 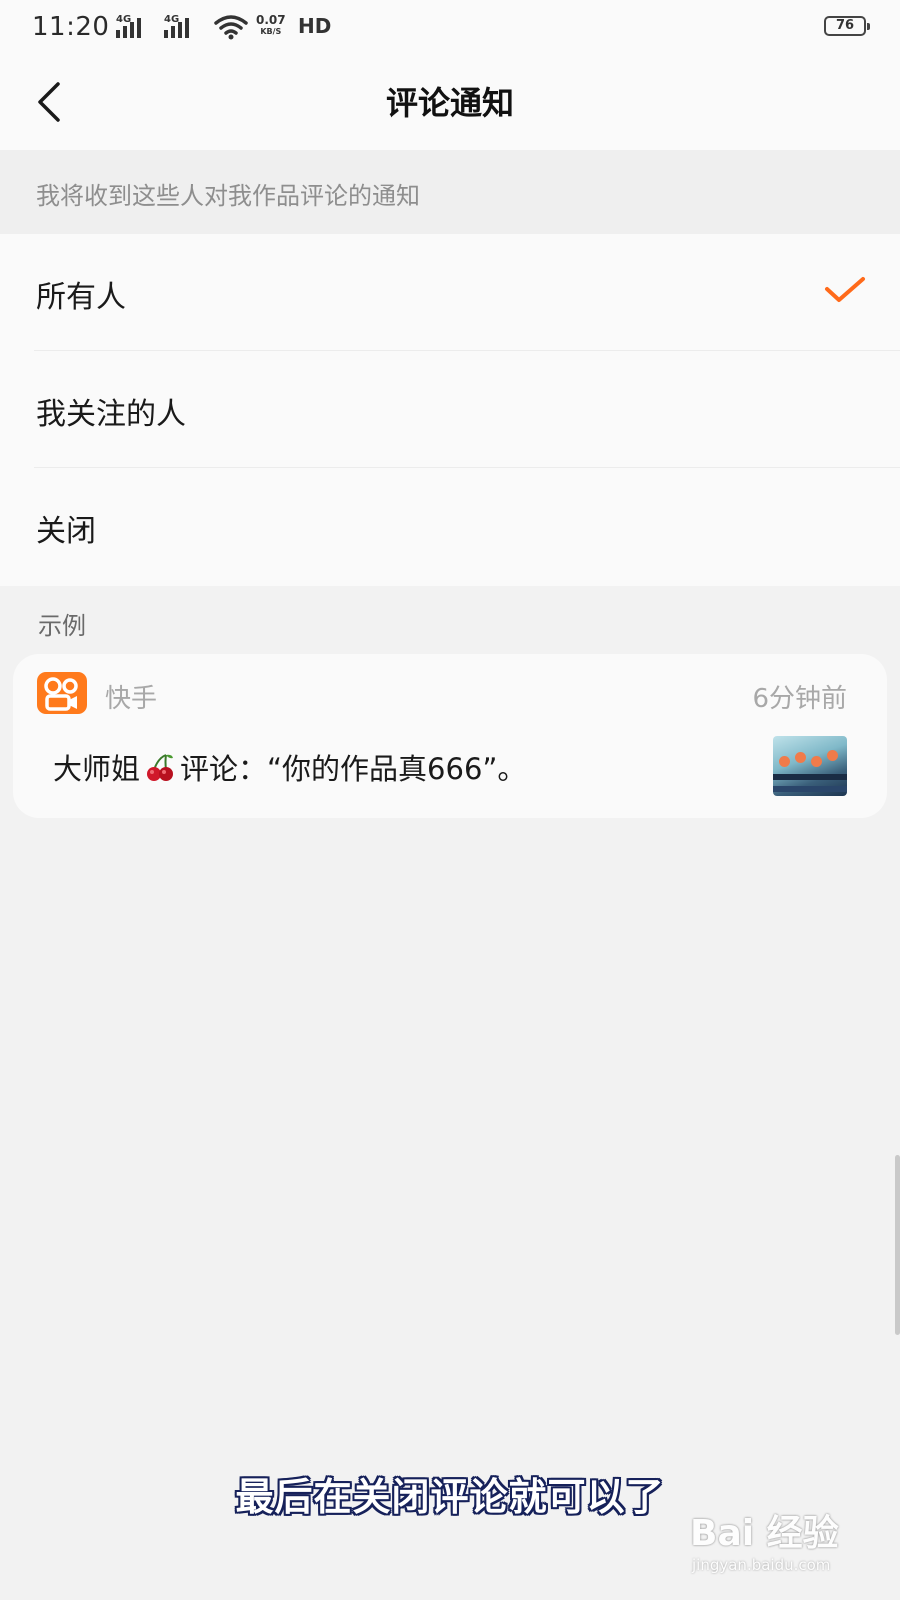 I want to click on page-title: 评论通知, so click(x=449, y=103).